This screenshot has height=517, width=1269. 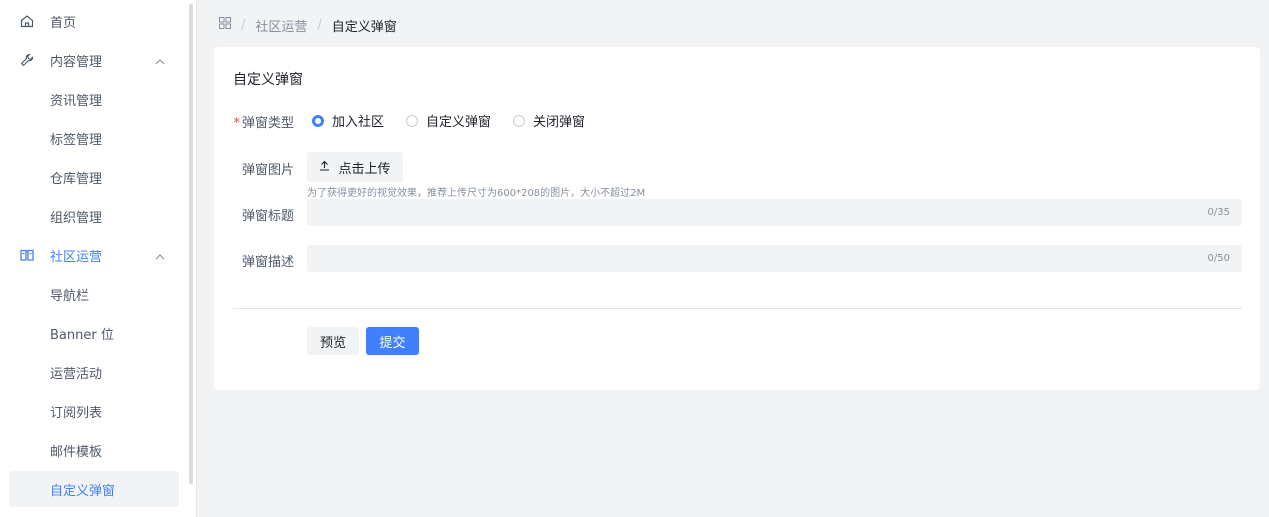 I want to click on sidebar-item-email-templates: 邮件模板, so click(x=94, y=450).